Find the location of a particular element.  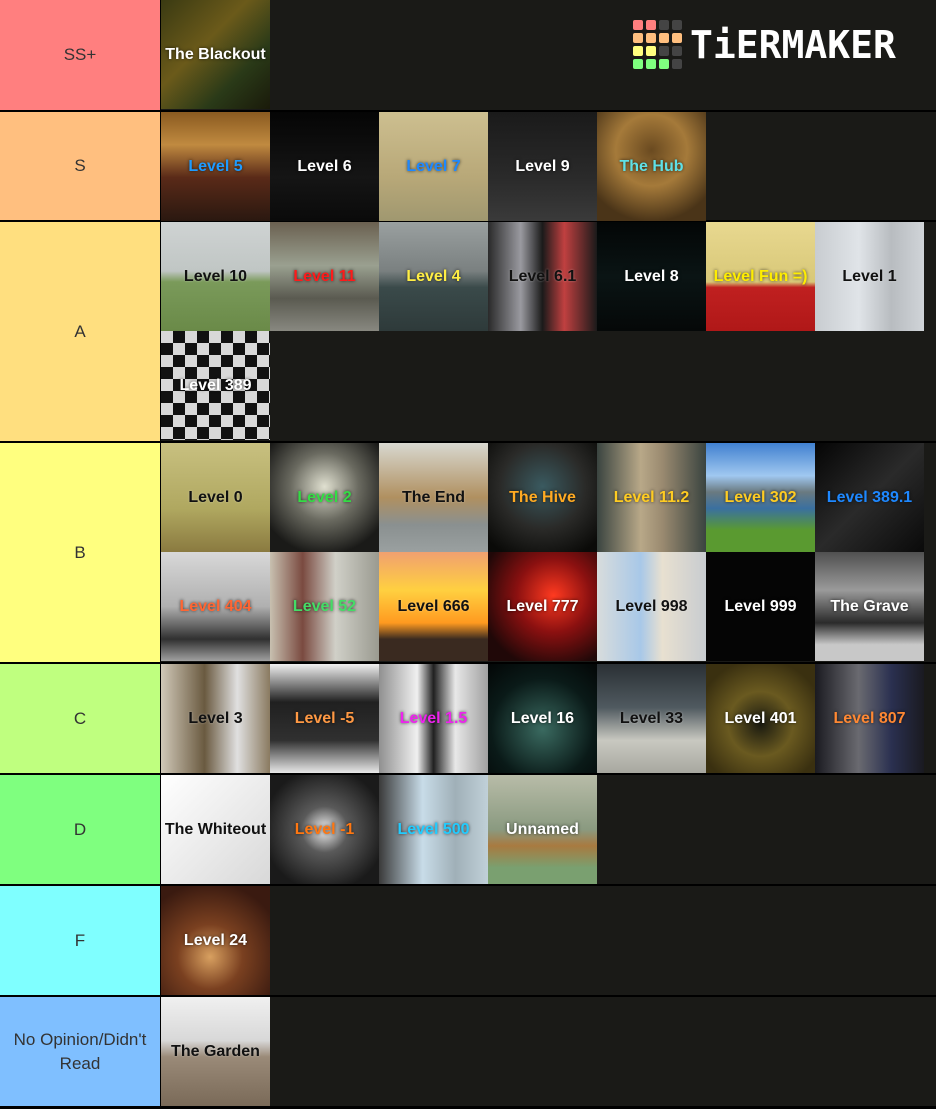

tier-item-label: The Hive is located at coordinates (542, 497).